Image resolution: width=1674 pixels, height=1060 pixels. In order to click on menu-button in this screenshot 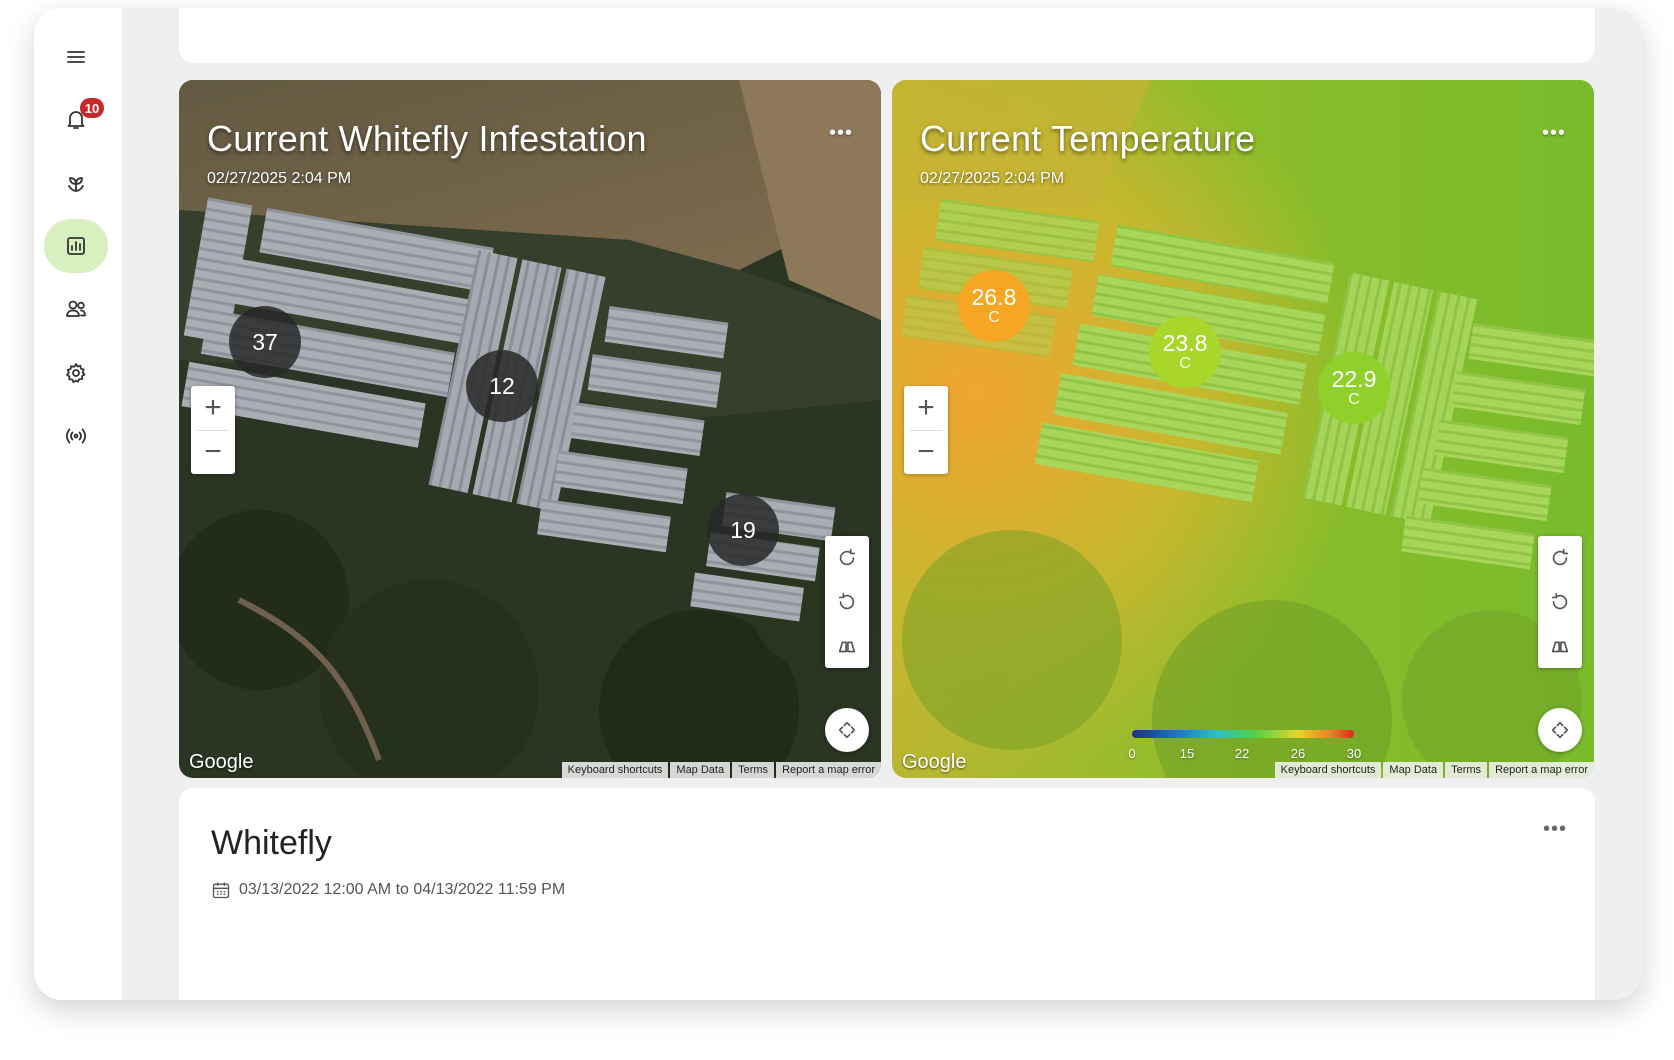, I will do `click(76, 57)`.